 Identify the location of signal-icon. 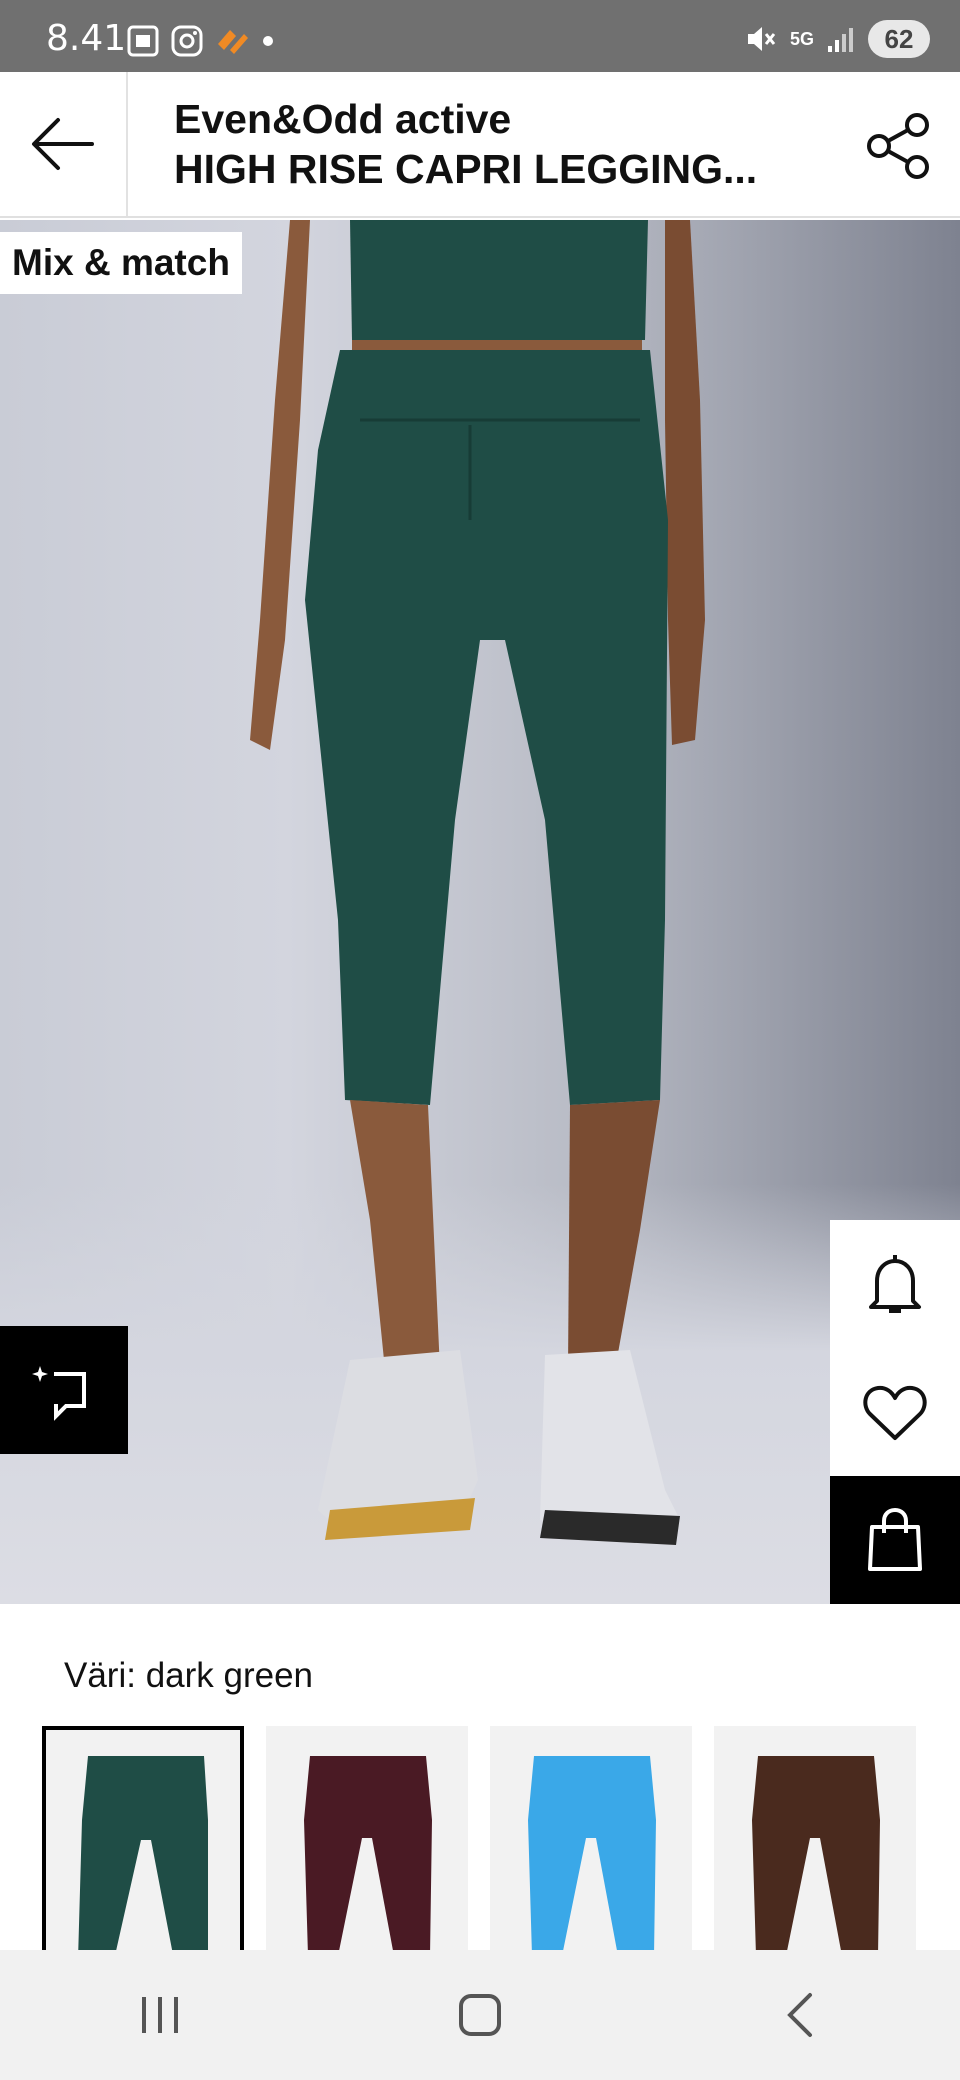
(840, 40).